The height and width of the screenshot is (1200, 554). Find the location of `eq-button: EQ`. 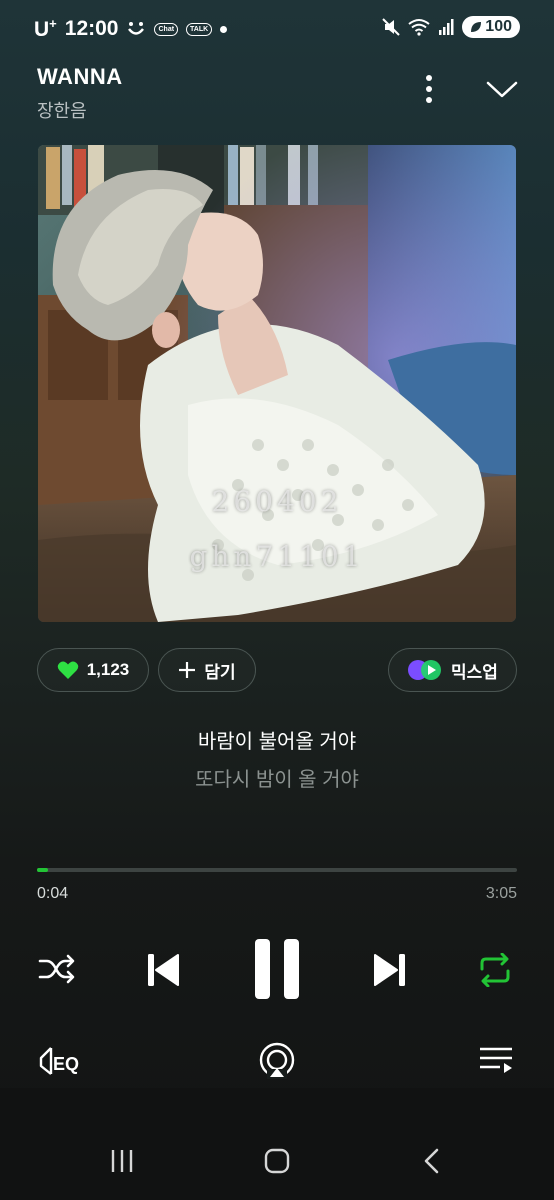

eq-button: EQ is located at coordinates (60, 1061).